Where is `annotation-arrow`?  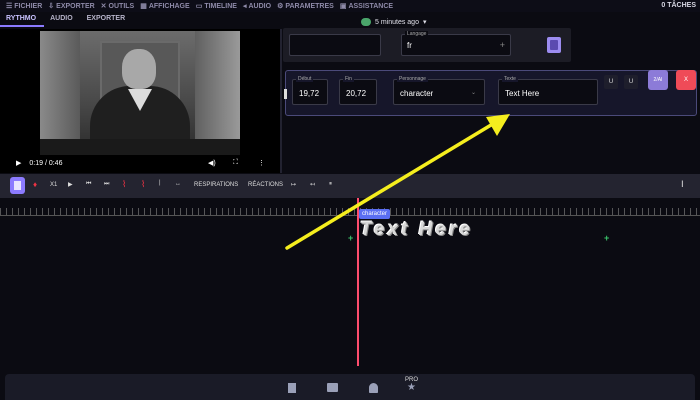
annotation-arrow is located at coordinates (397, 182).